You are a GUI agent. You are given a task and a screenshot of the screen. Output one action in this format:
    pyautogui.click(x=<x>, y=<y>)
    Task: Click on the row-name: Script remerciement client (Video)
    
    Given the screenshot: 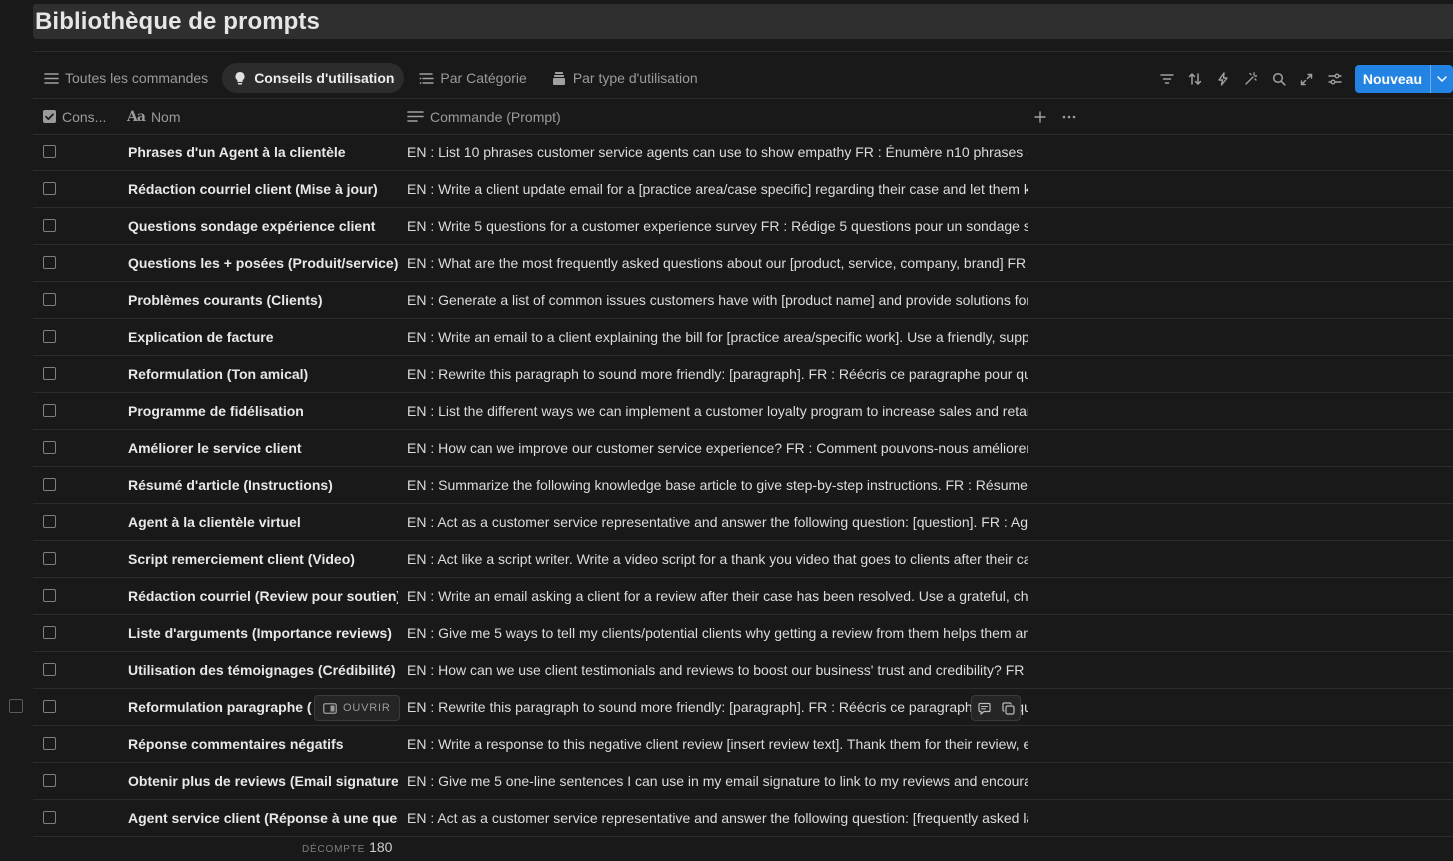 What is the action you would take?
    pyautogui.click(x=263, y=559)
    